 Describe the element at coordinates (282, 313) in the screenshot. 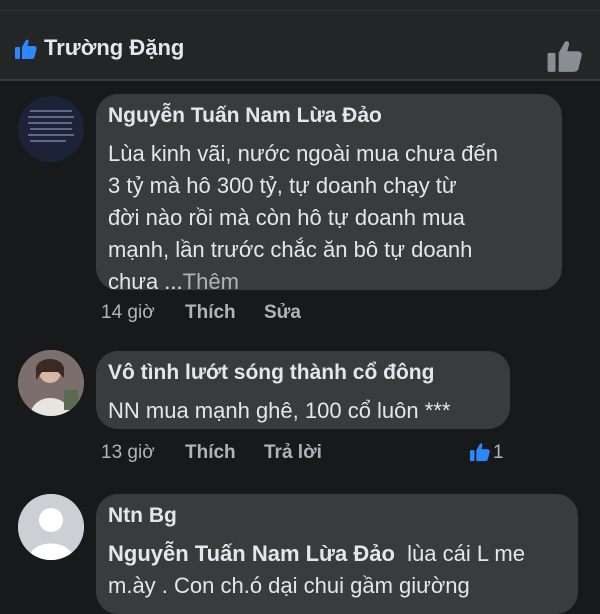

I see `edit-button: Sửa` at that location.